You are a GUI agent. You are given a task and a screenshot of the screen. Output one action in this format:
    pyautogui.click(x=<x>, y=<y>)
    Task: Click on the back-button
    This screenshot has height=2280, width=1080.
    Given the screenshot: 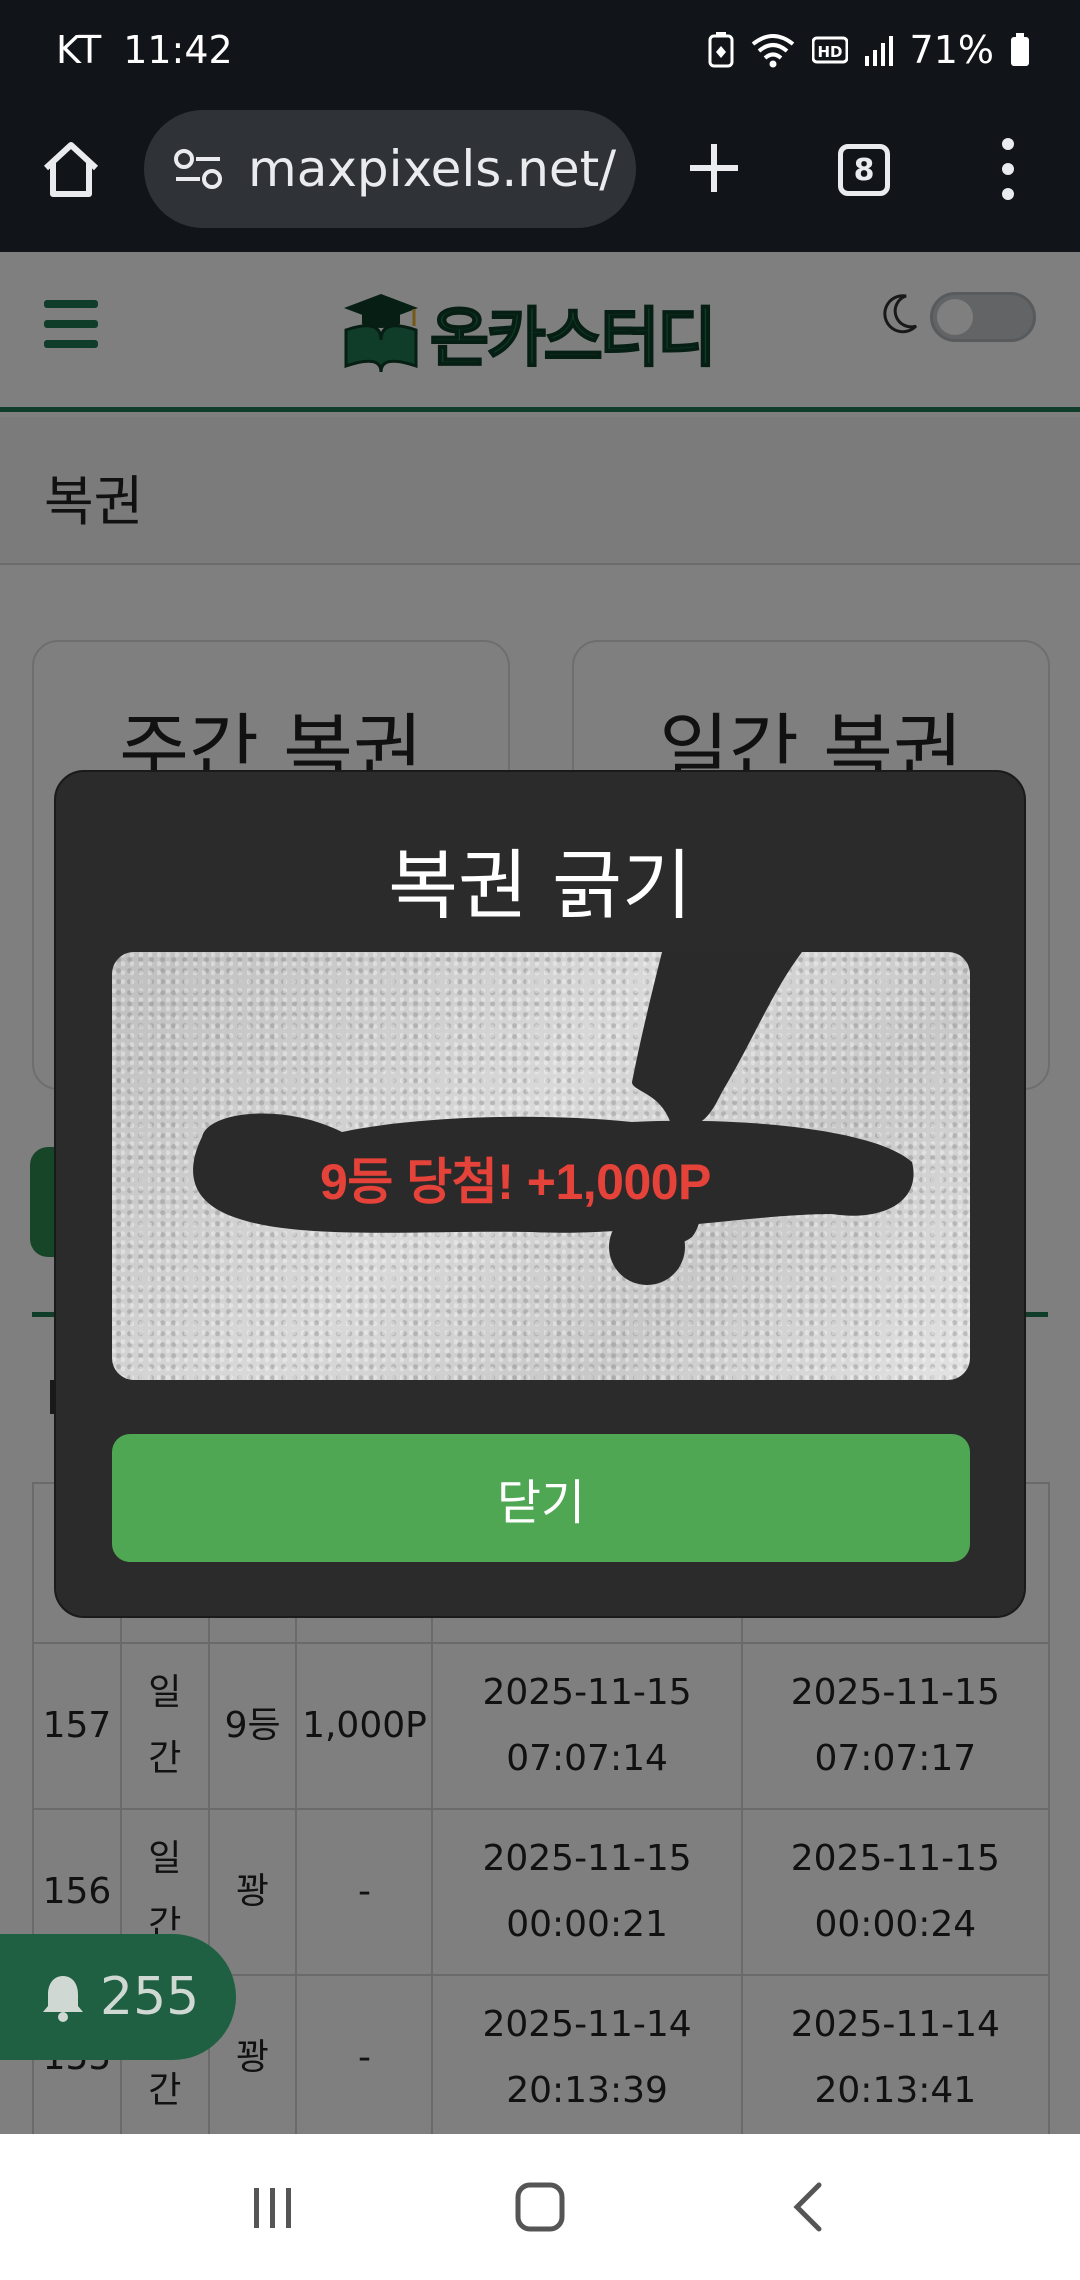 What is the action you would take?
    pyautogui.click(x=807, y=2207)
    